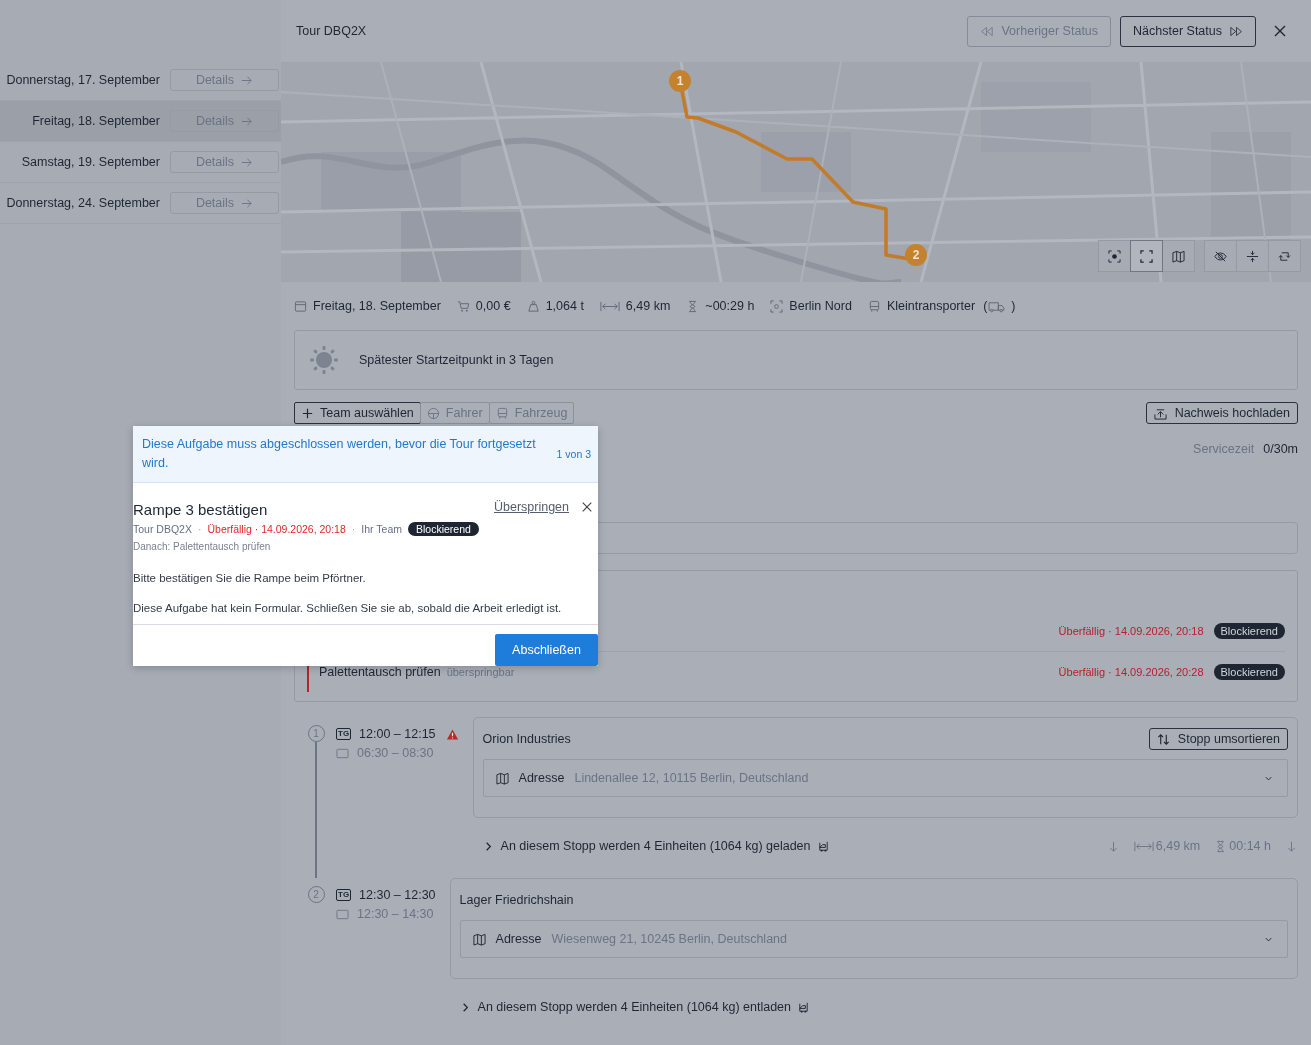 The height and width of the screenshot is (1045, 1311). I want to click on task-description: Bitte bestätigen Sie die Rampe beim Pförtner., so click(250, 578).